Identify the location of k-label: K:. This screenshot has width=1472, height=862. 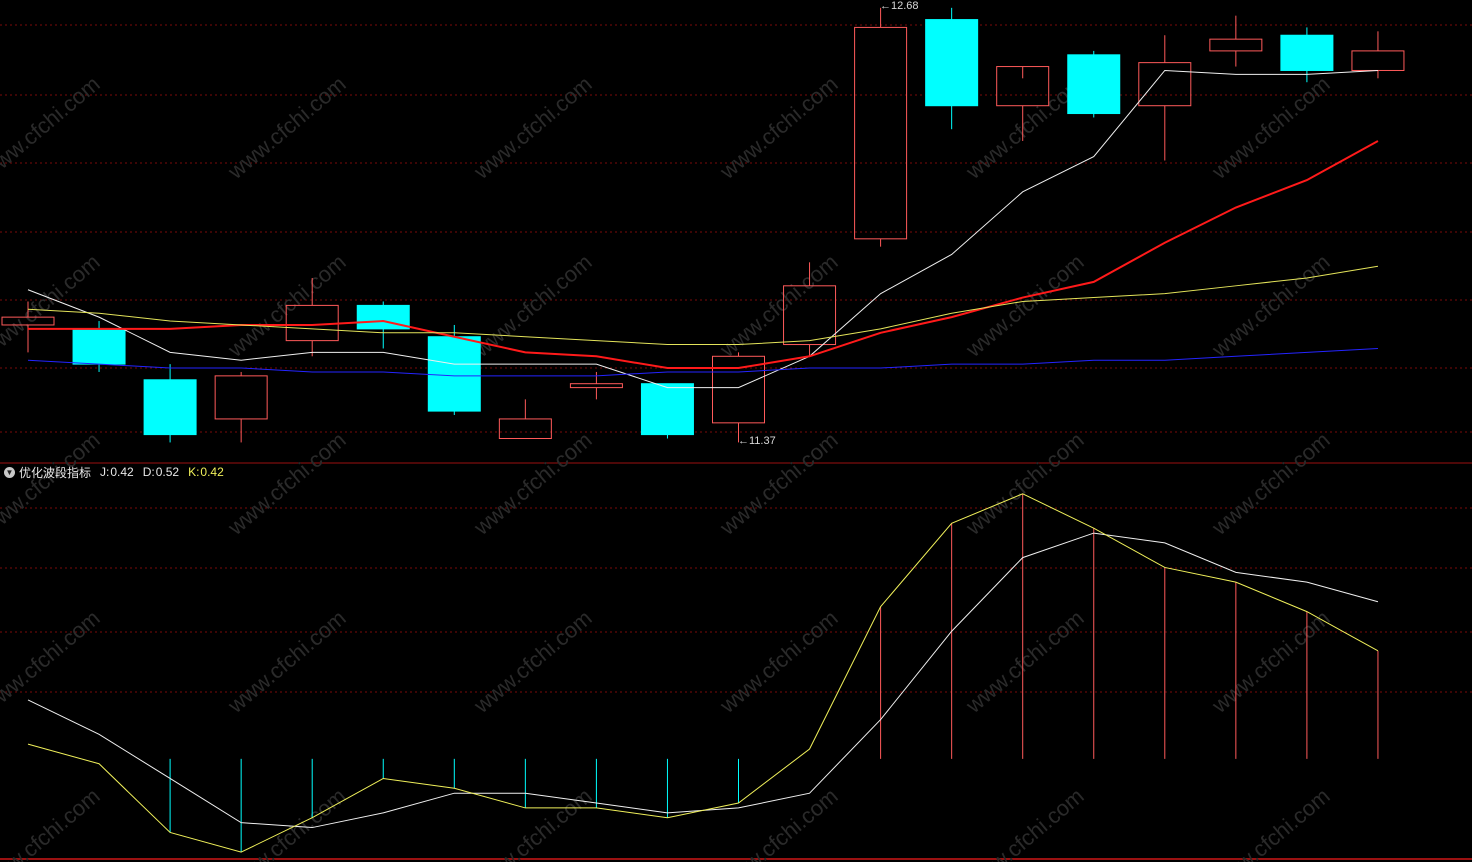
(194, 472).